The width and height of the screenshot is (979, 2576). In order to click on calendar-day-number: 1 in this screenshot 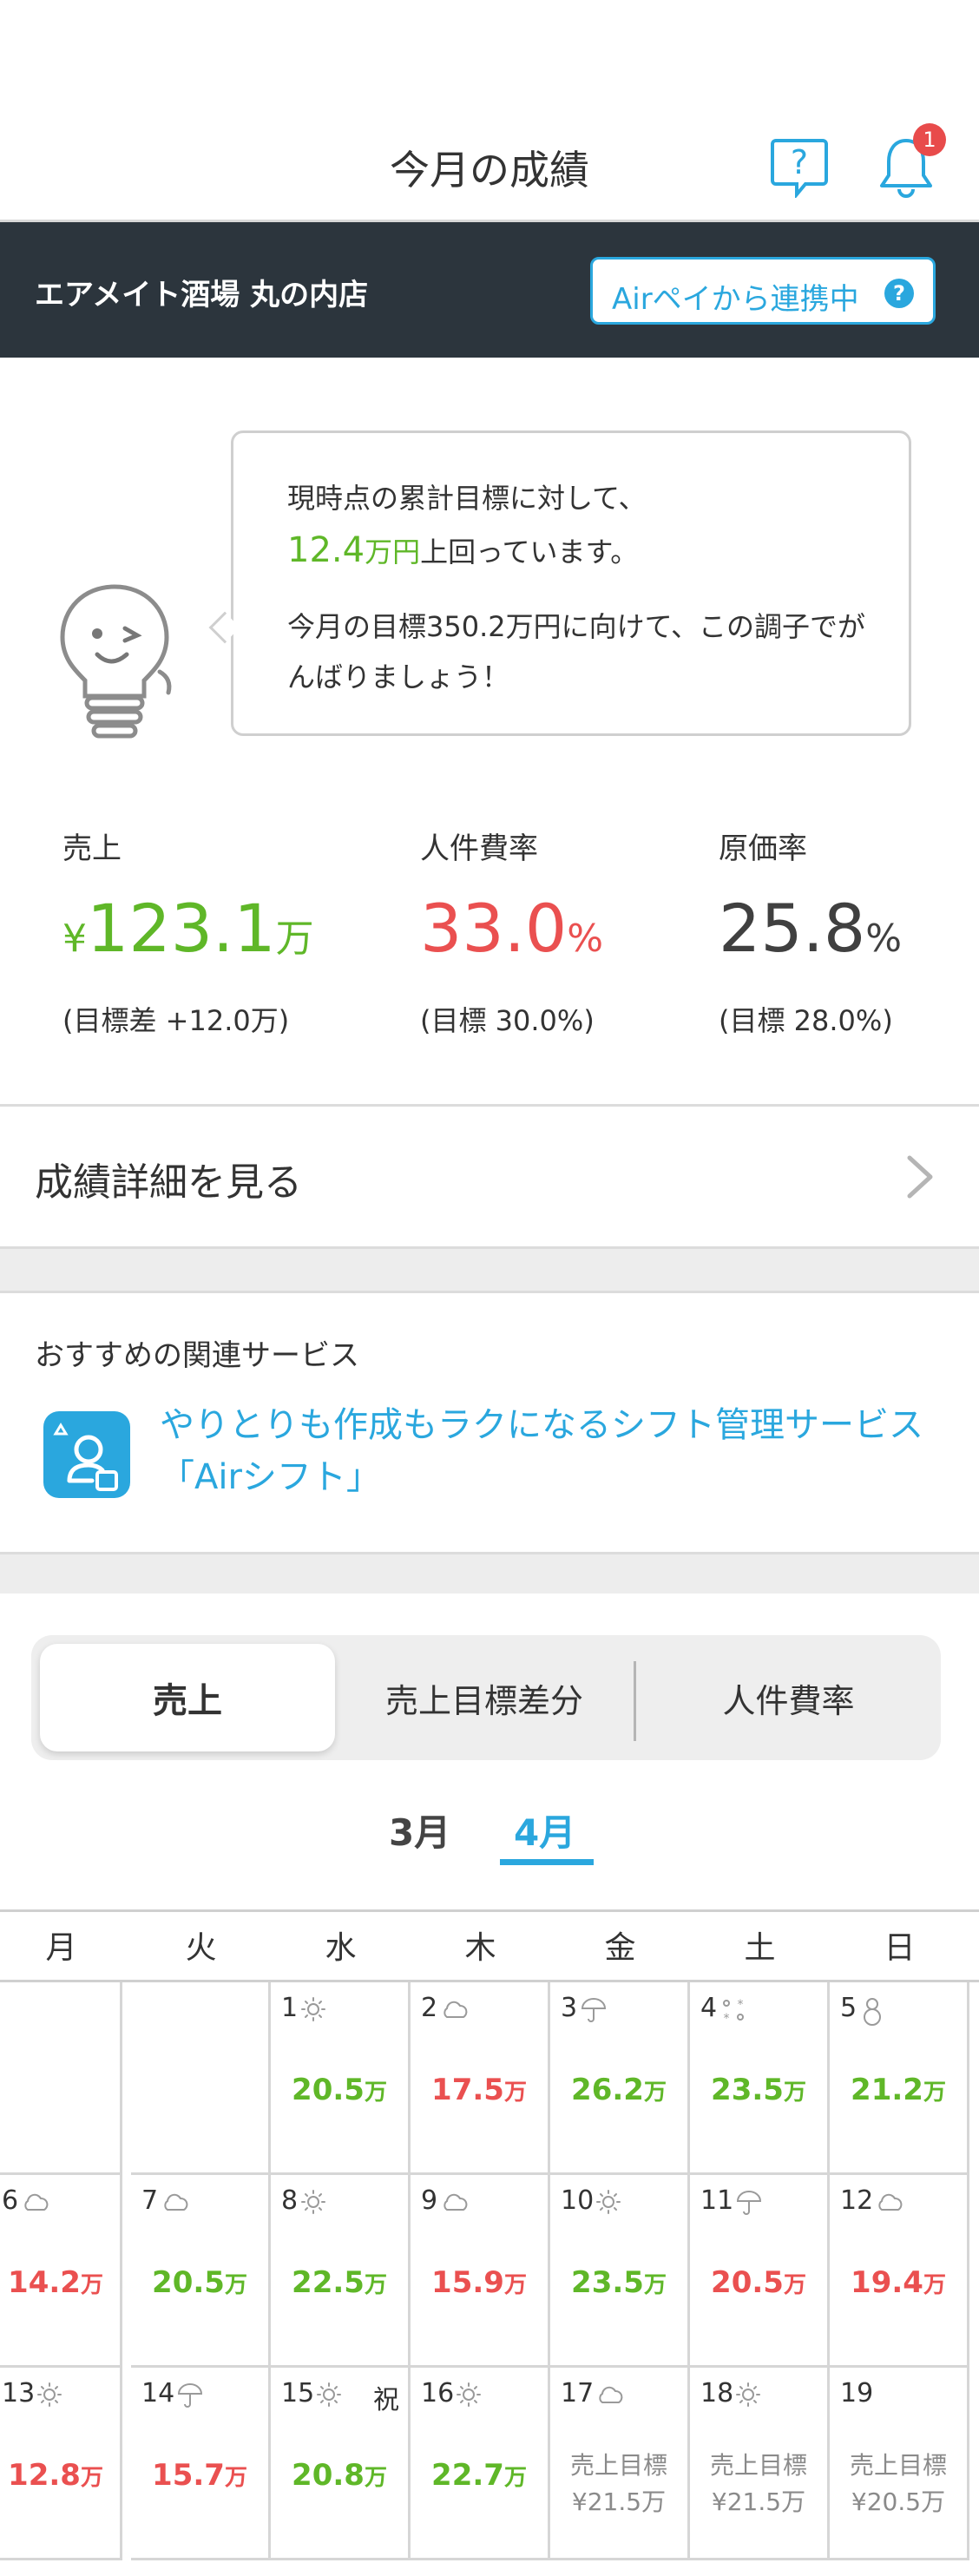, I will do `click(290, 2008)`.